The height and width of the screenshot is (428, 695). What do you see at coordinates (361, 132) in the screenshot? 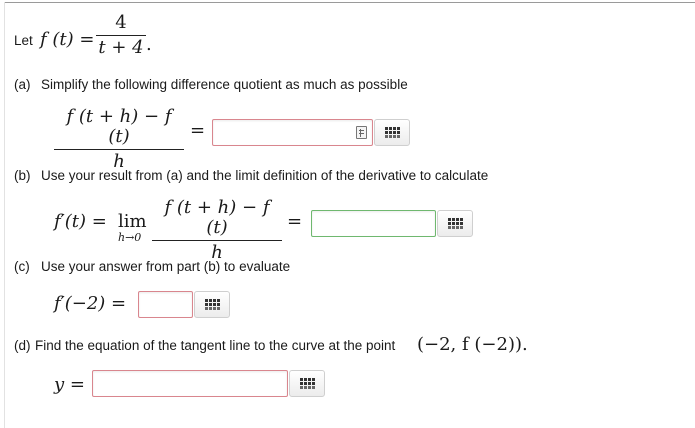
I see `preview-icon` at bounding box center [361, 132].